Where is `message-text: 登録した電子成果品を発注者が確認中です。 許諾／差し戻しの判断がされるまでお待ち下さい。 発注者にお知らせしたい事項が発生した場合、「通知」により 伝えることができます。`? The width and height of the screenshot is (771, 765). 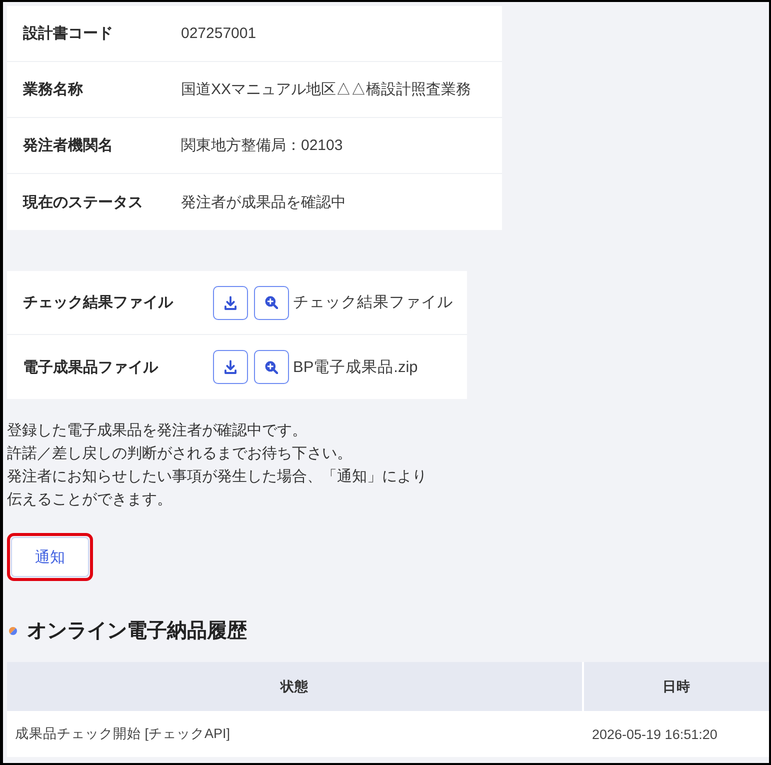 message-text: 登録した電子成果品を発注者が確認中です。 許諾／差し戻しの判断がされるまでお待ち下さい。 発注者にお知らせしたい事項が発生した場合、「通知」により 伝えることができます。 is located at coordinates (217, 465).